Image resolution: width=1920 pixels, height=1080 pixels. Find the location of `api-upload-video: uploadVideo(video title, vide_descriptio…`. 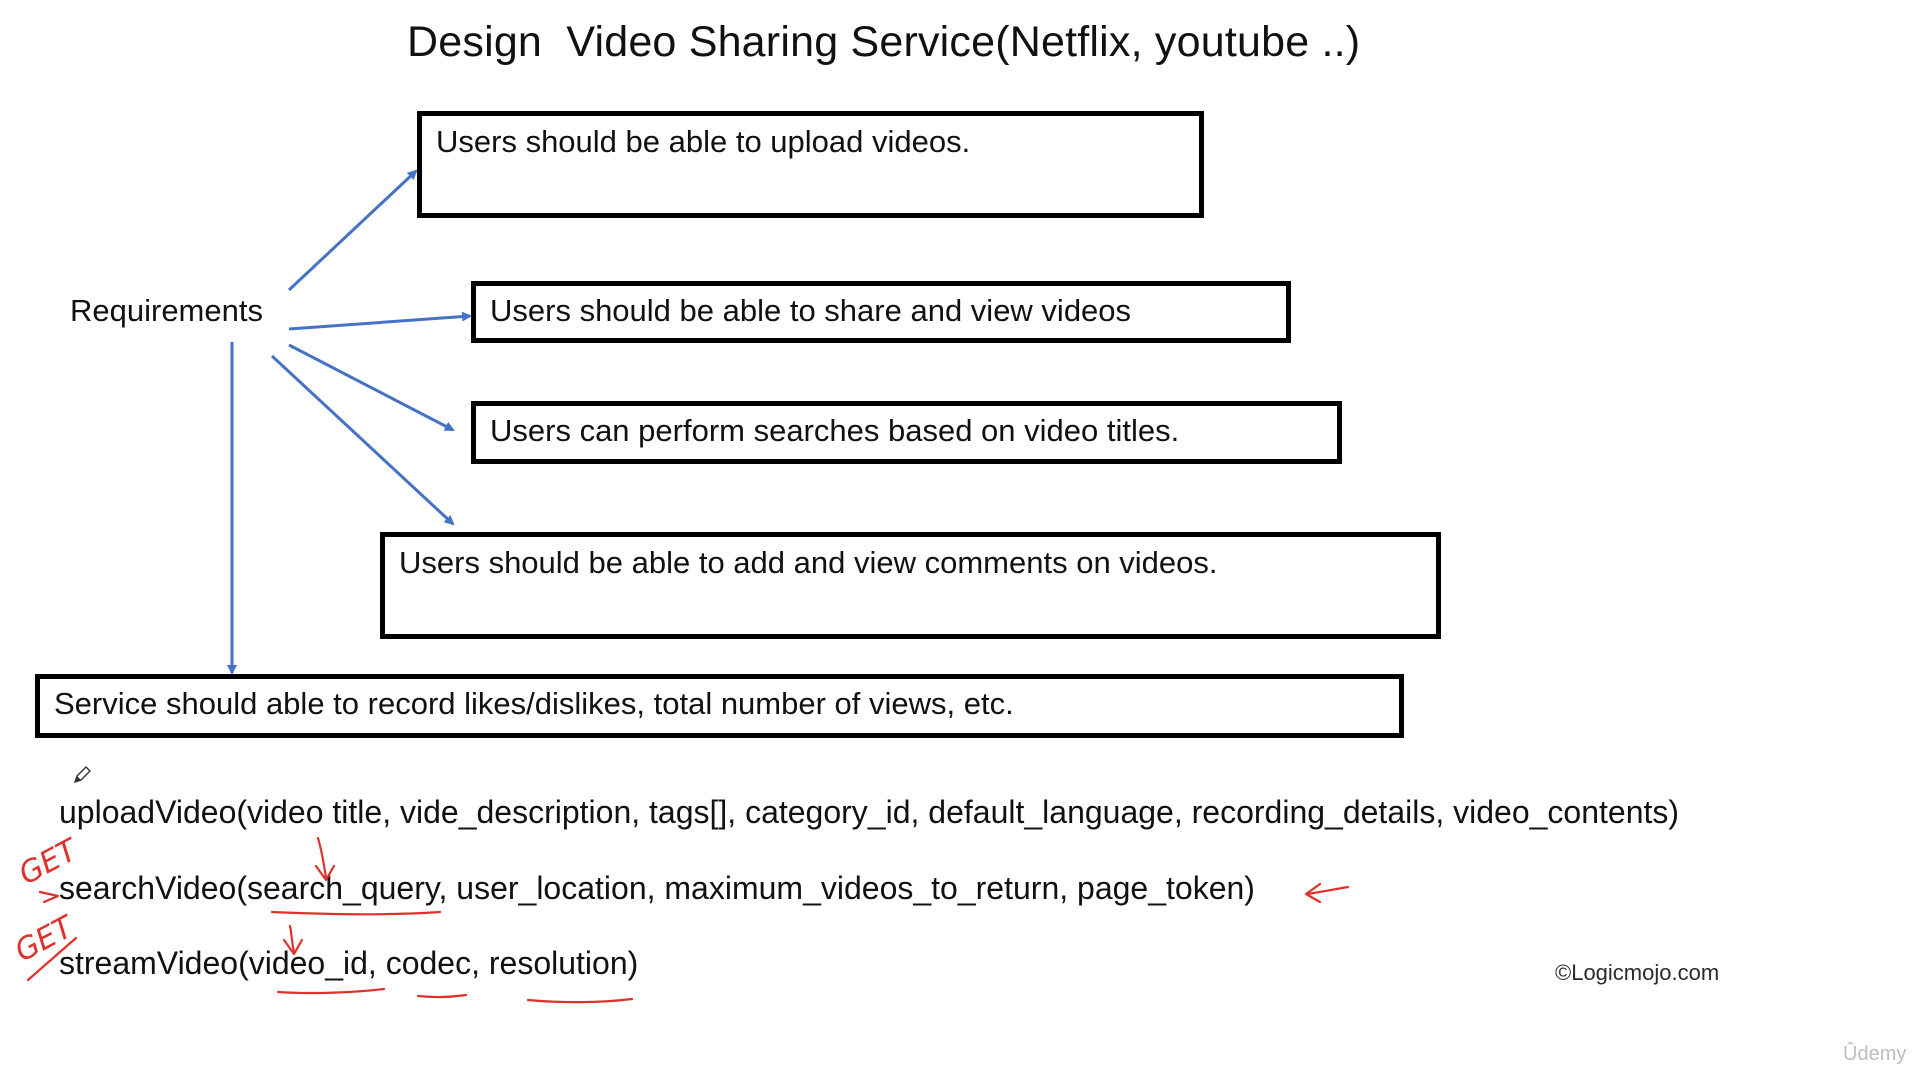

api-upload-video: uploadVideo(video title, vide_descriptio… is located at coordinates (869, 812).